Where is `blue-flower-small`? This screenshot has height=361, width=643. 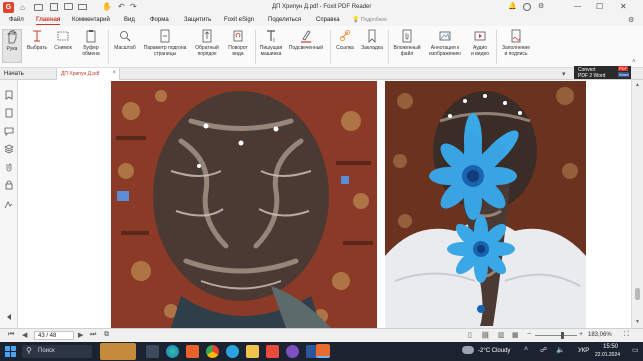
blue-flower-small is located at coordinates (481, 249).